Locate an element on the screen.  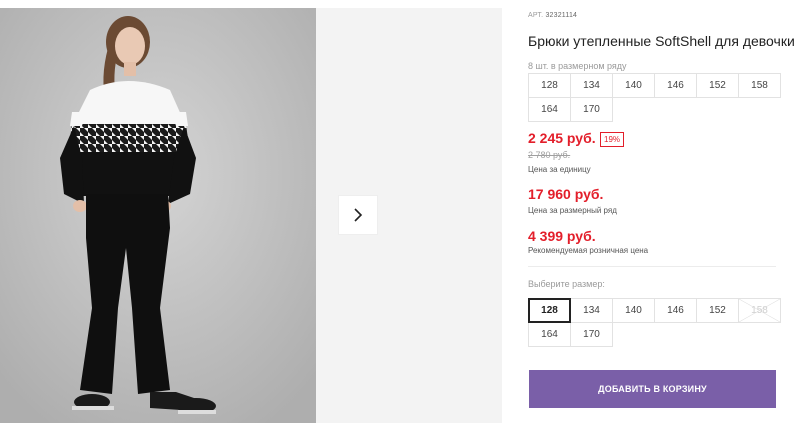
product-sku: АРТ. 32321114 is located at coordinates (552, 15).